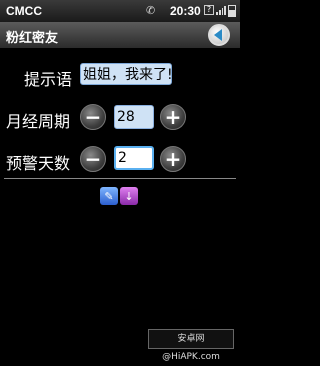 The height and width of the screenshot is (366, 320). I want to click on edit-app-icon: ✎, so click(109, 196).